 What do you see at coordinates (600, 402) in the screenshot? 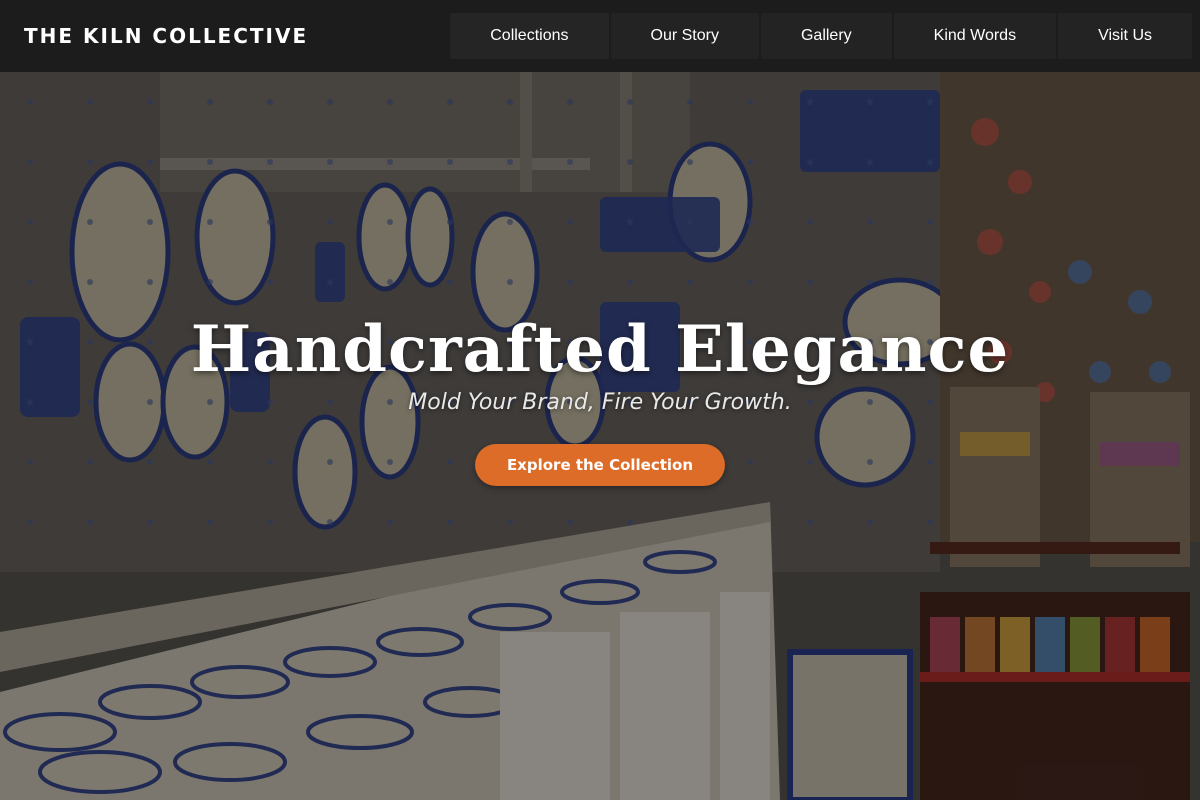
I see `hero-subtitle: Mold Your Brand, Fire Your Growth.` at bounding box center [600, 402].